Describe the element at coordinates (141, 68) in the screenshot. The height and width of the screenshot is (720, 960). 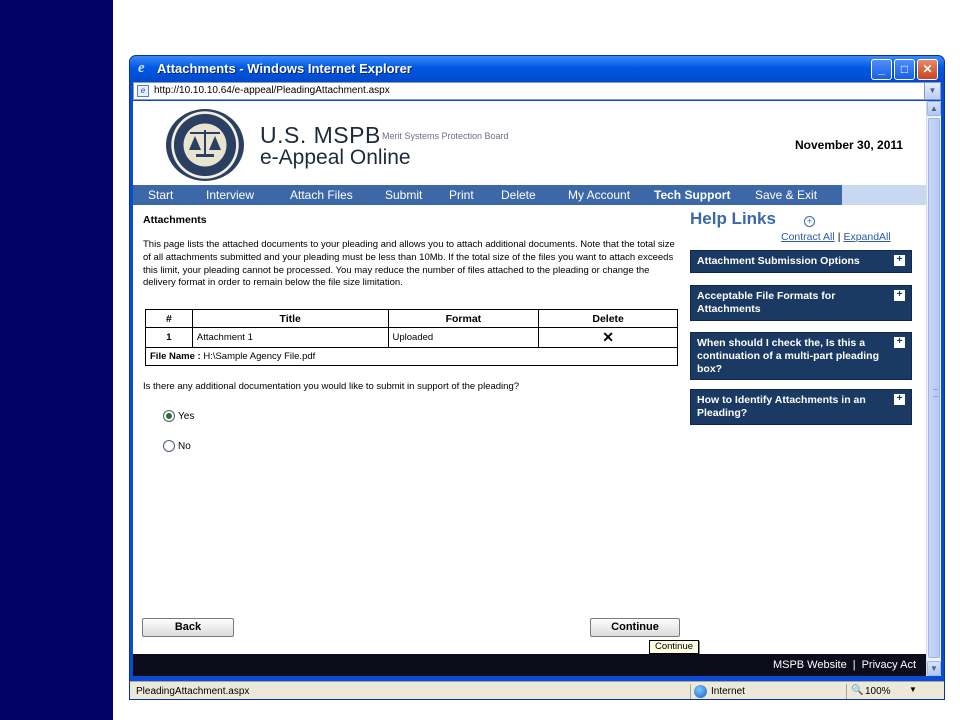
I see `ie-icon: e` at that location.